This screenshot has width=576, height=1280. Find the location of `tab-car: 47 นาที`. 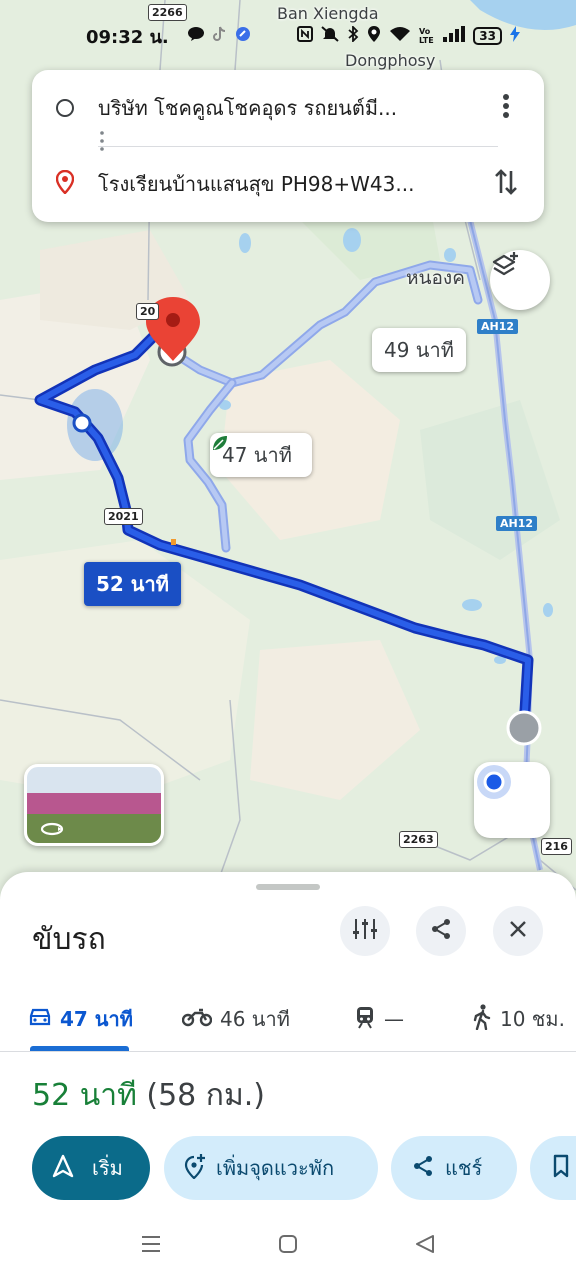

tab-car: 47 นาที is located at coordinates (80, 1019).